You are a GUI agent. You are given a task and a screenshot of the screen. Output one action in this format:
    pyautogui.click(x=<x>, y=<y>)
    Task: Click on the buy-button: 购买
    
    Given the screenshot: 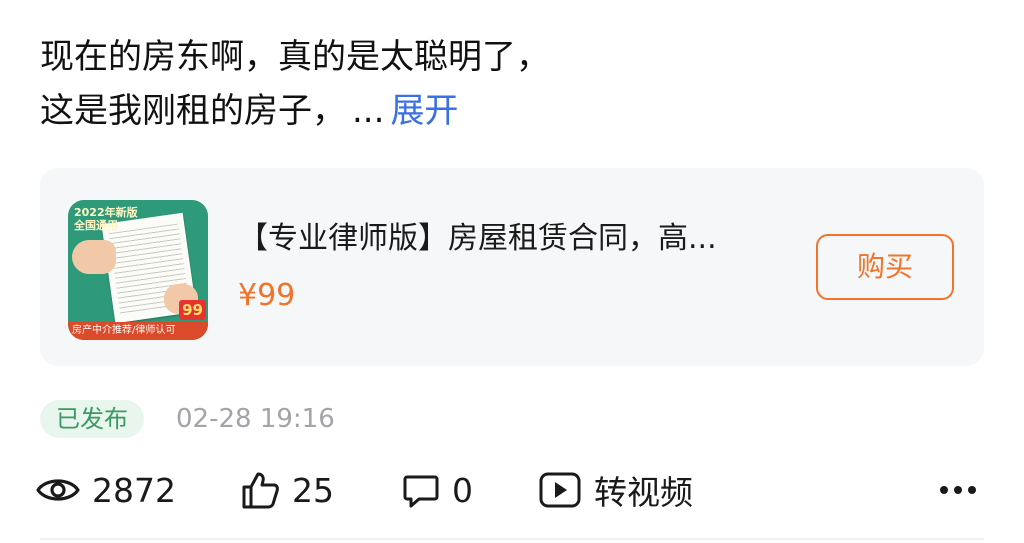 What is the action you would take?
    pyautogui.click(x=885, y=267)
    